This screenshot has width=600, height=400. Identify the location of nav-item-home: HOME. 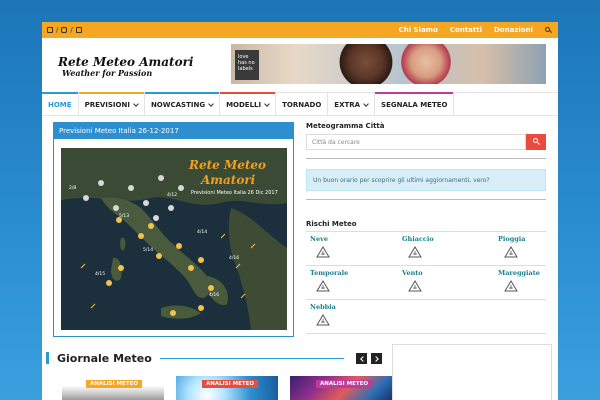
(60, 104).